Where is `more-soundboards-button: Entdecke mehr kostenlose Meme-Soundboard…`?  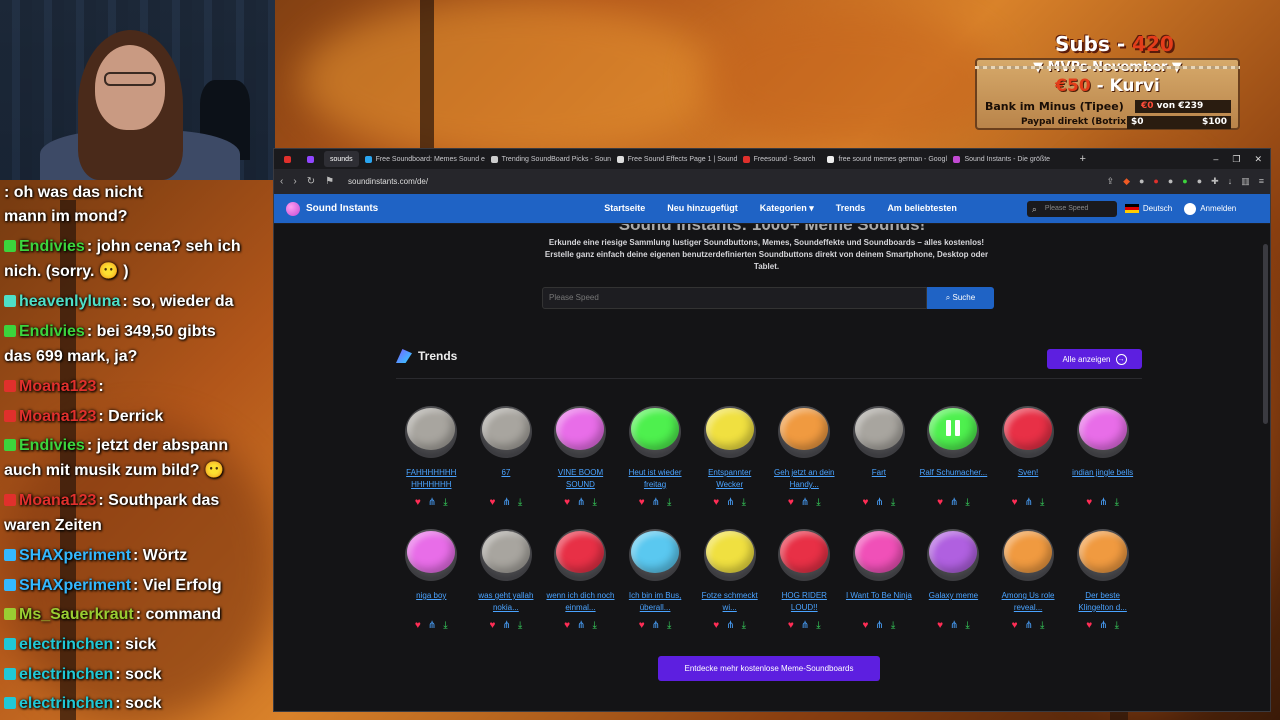 more-soundboards-button: Entdecke mehr kostenlose Meme-Soundboard… is located at coordinates (769, 668).